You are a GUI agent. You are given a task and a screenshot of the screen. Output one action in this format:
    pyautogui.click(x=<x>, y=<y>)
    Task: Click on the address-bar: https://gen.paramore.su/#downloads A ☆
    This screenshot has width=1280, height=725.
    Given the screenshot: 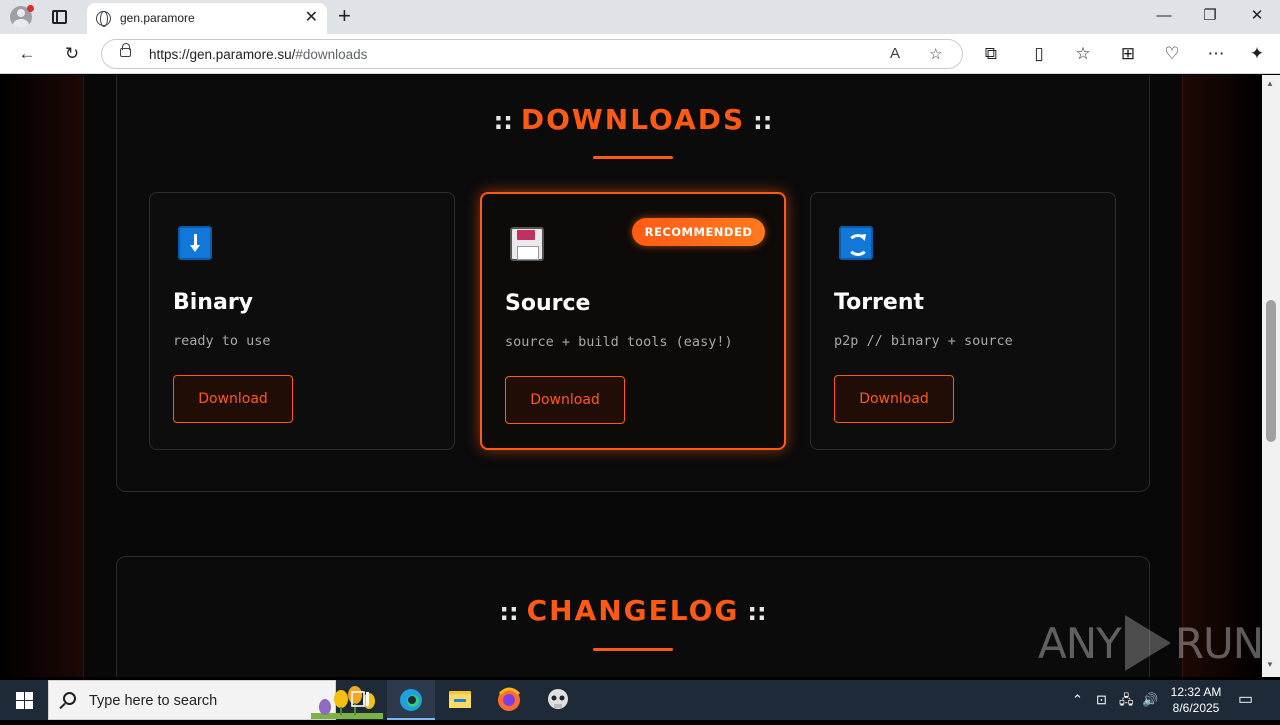 What is the action you would take?
    pyautogui.click(x=532, y=54)
    